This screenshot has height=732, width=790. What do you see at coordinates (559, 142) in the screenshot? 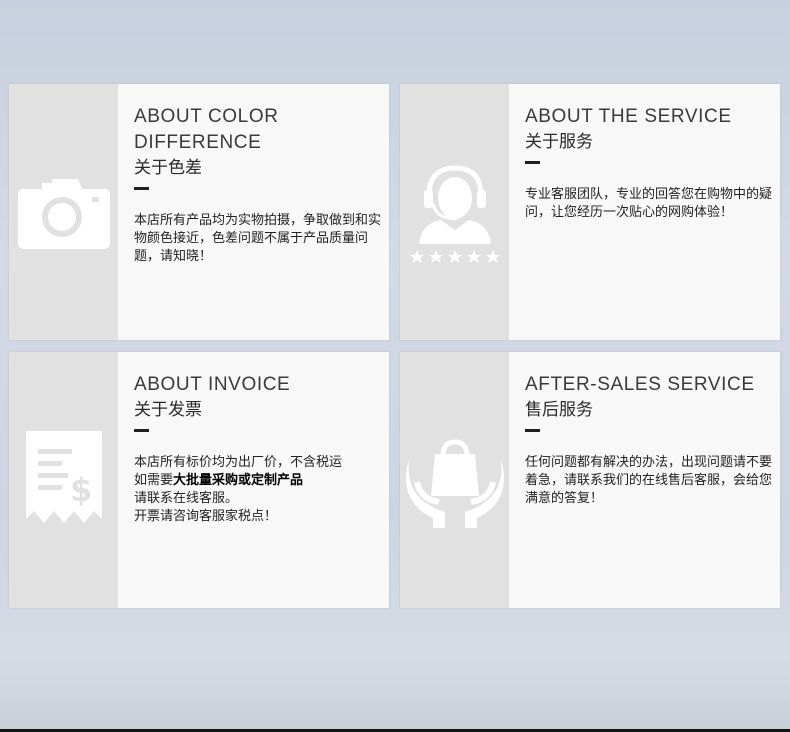
I see `card-subtitle: 关于服务` at bounding box center [559, 142].